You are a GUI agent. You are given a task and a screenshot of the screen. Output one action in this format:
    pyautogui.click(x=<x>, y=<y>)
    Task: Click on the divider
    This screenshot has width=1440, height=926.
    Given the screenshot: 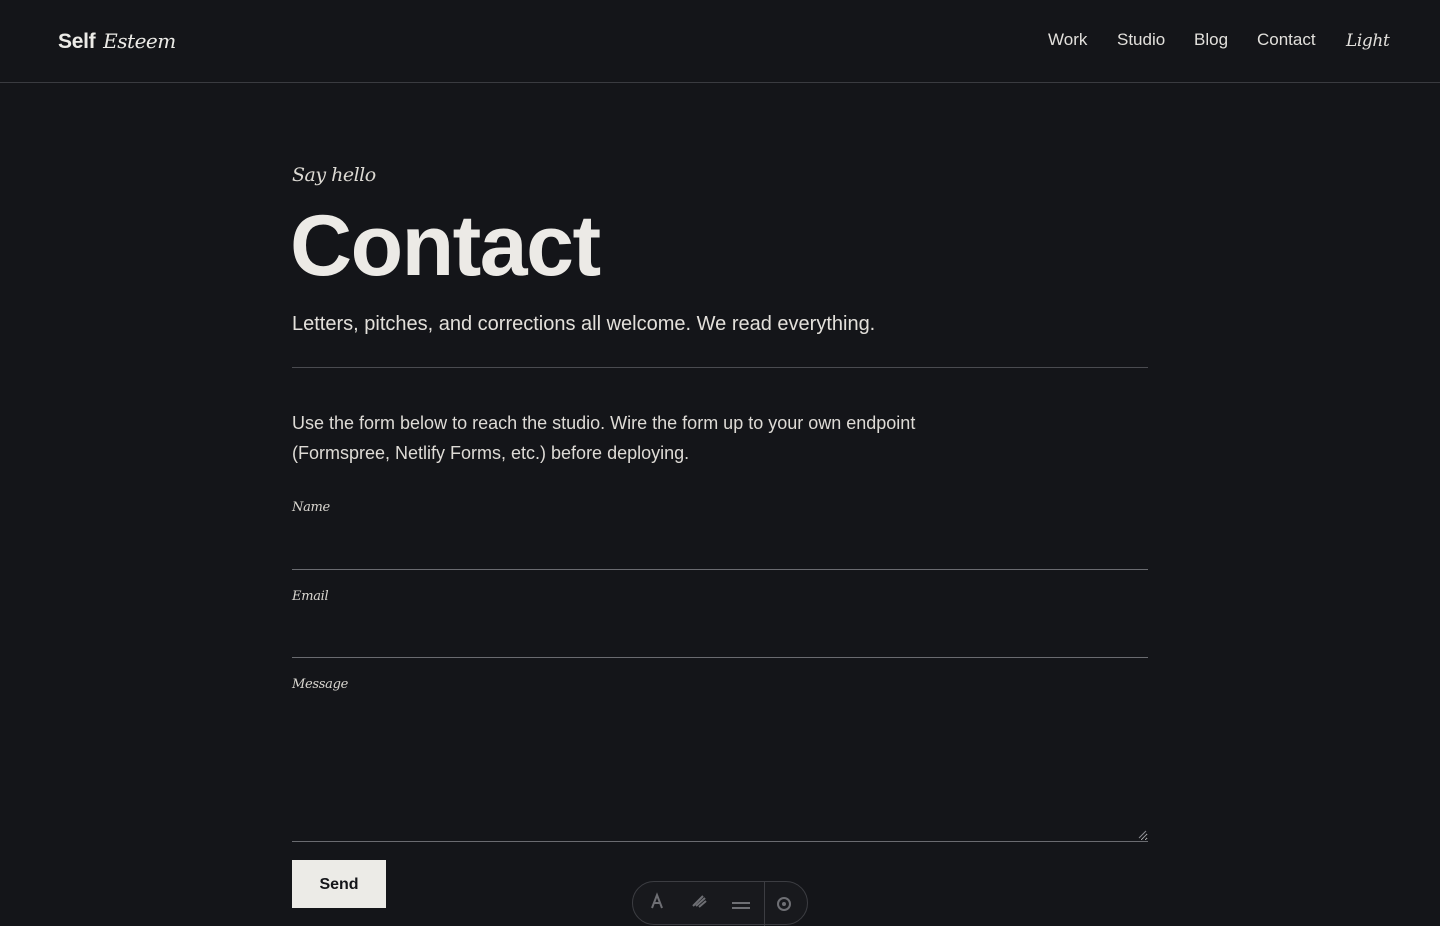 What is the action you would take?
    pyautogui.click(x=720, y=367)
    